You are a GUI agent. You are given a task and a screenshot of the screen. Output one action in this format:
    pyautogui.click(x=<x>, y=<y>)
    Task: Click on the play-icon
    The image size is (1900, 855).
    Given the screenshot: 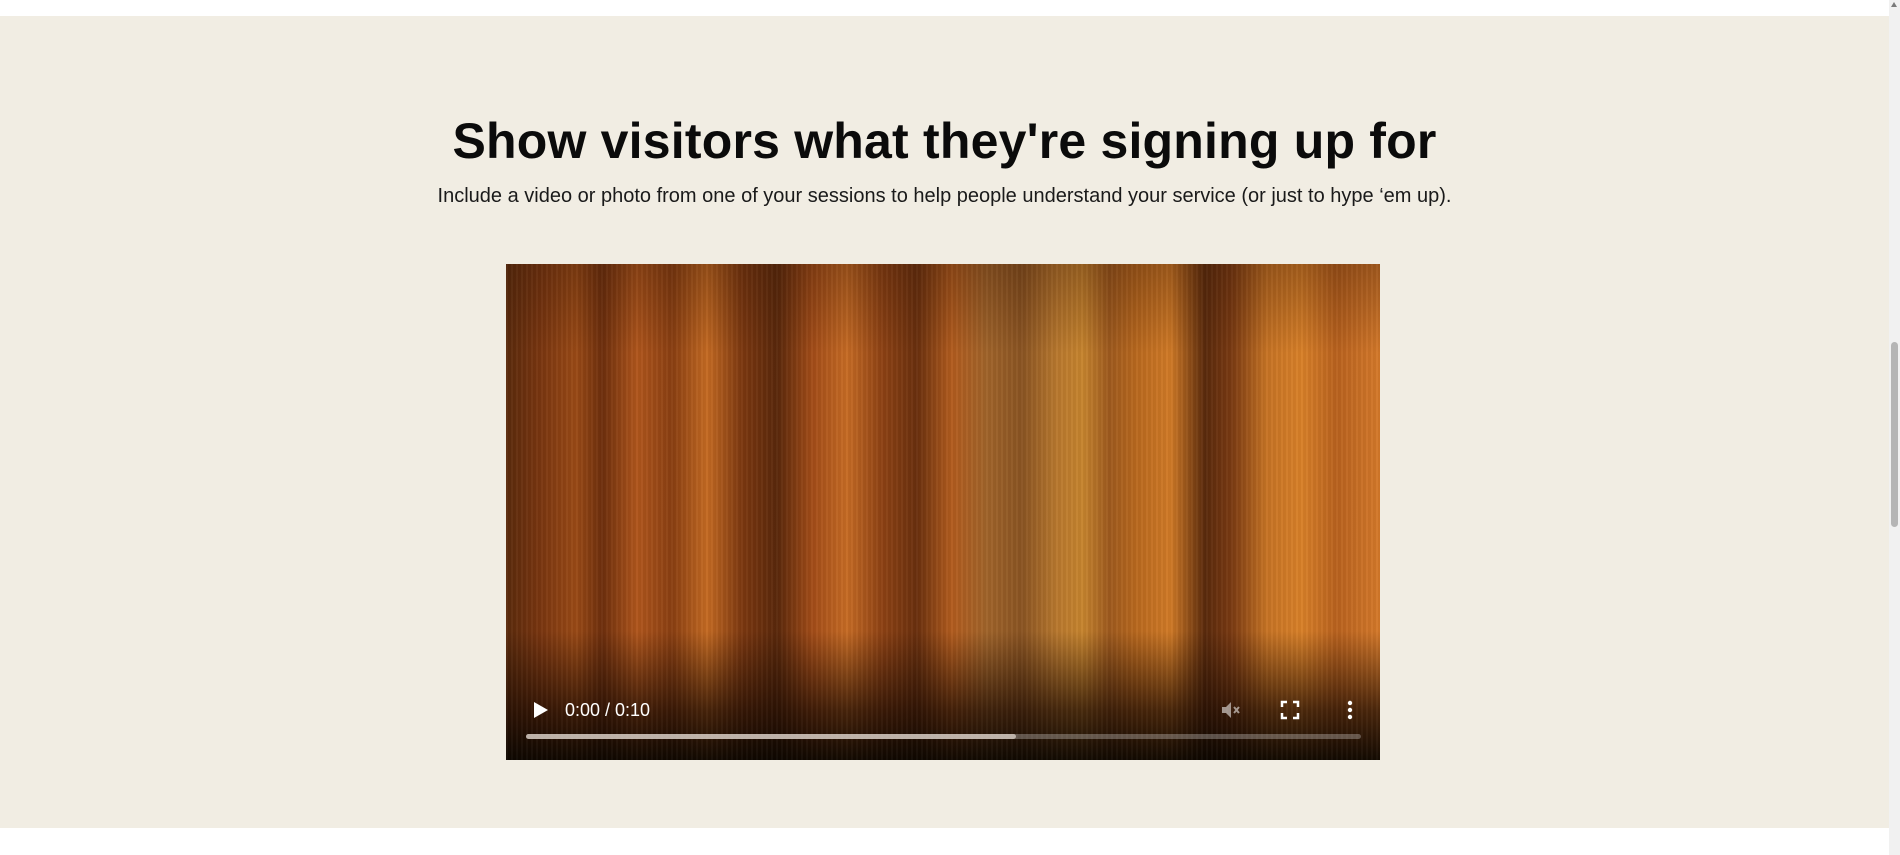 What is the action you would take?
    pyautogui.click(x=540, y=710)
    